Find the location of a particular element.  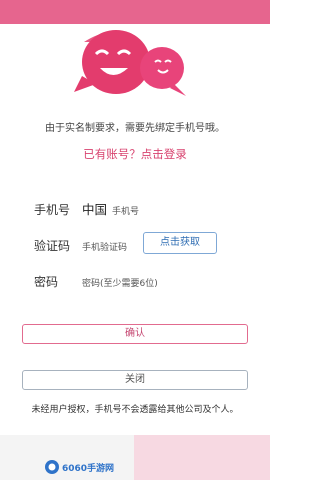

watermark-icon is located at coordinates (52, 467).